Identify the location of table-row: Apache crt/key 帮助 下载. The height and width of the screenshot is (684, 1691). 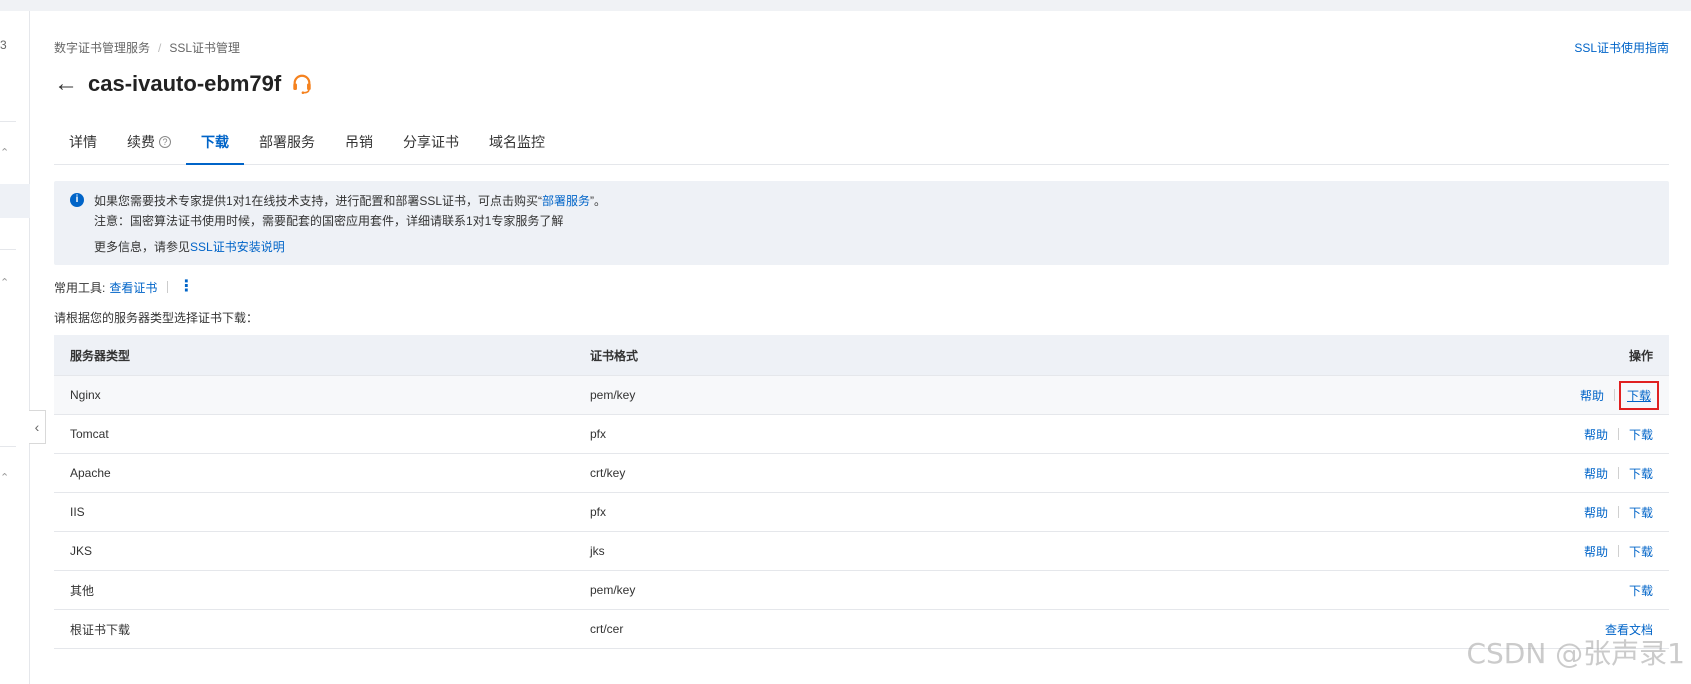
(861, 473).